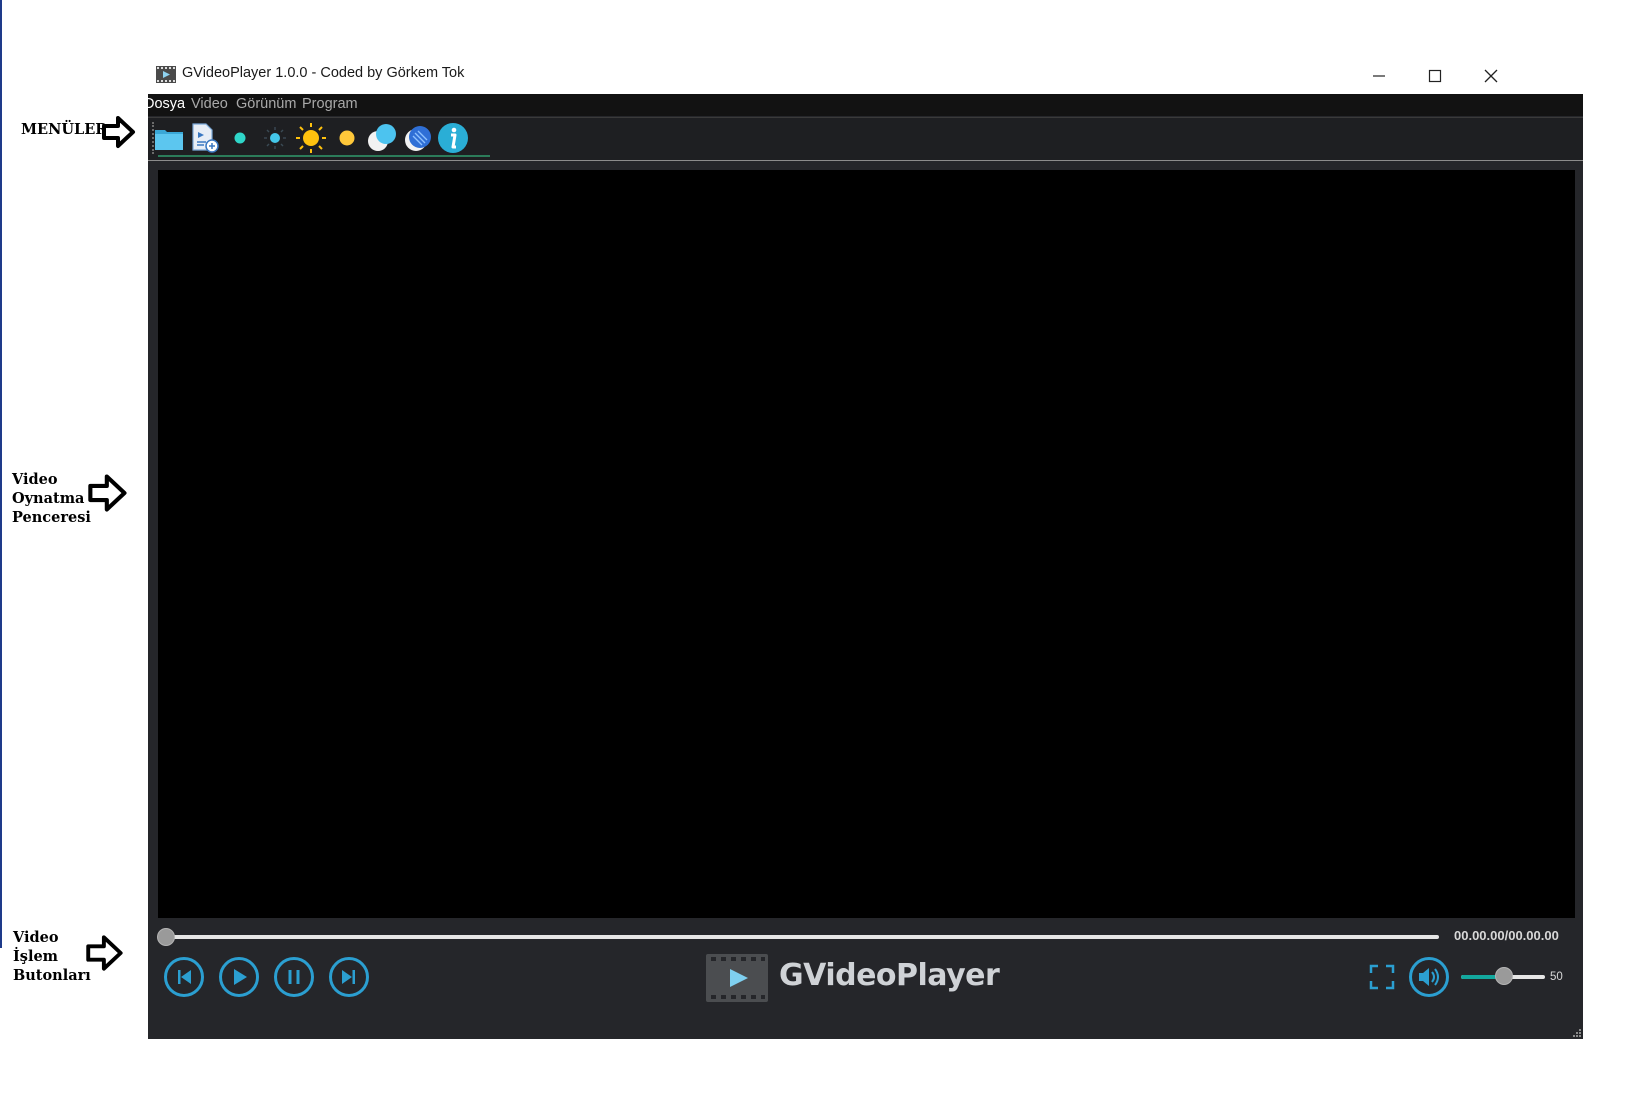  Describe the element at coordinates (382, 138) in the screenshot. I see `contrast-icon` at that location.